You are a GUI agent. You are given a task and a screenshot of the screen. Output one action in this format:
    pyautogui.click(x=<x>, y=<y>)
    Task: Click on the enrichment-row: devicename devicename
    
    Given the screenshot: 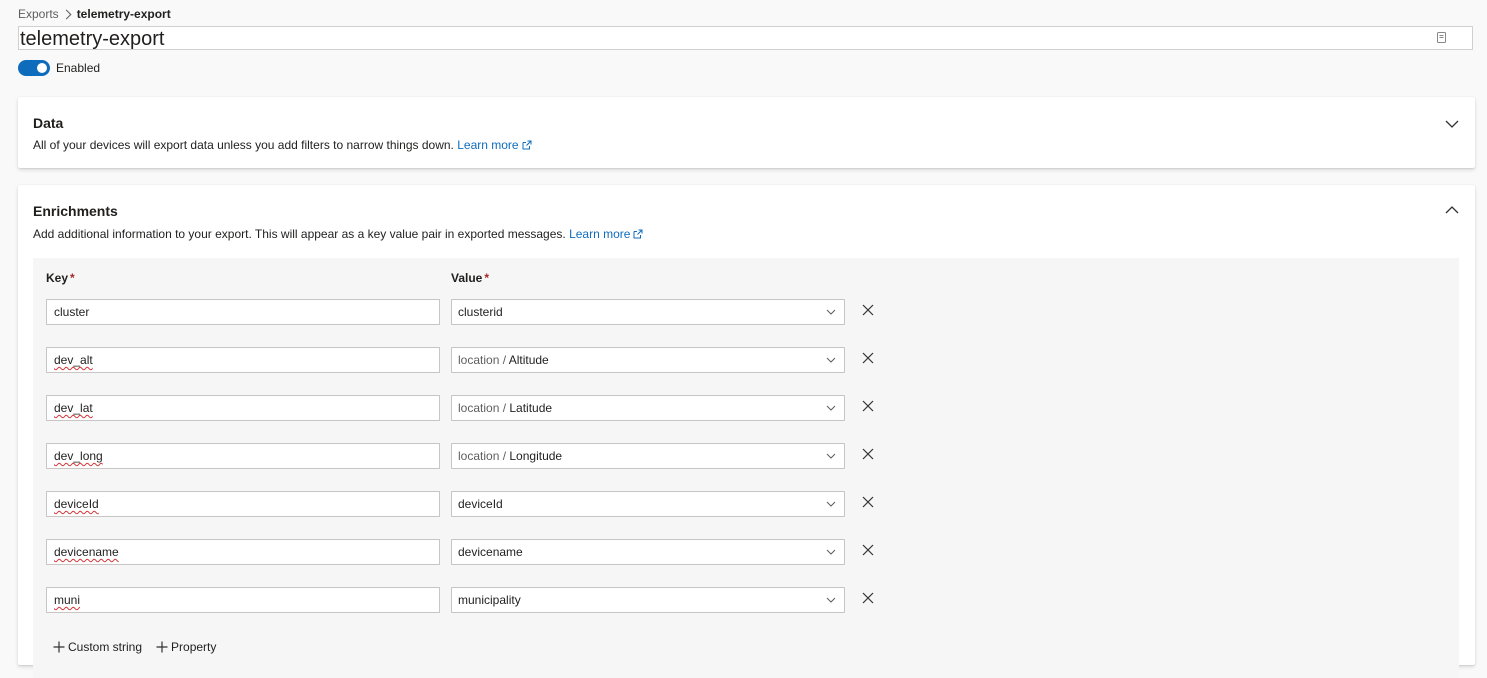 What is the action you would take?
    pyautogui.click(x=483, y=552)
    